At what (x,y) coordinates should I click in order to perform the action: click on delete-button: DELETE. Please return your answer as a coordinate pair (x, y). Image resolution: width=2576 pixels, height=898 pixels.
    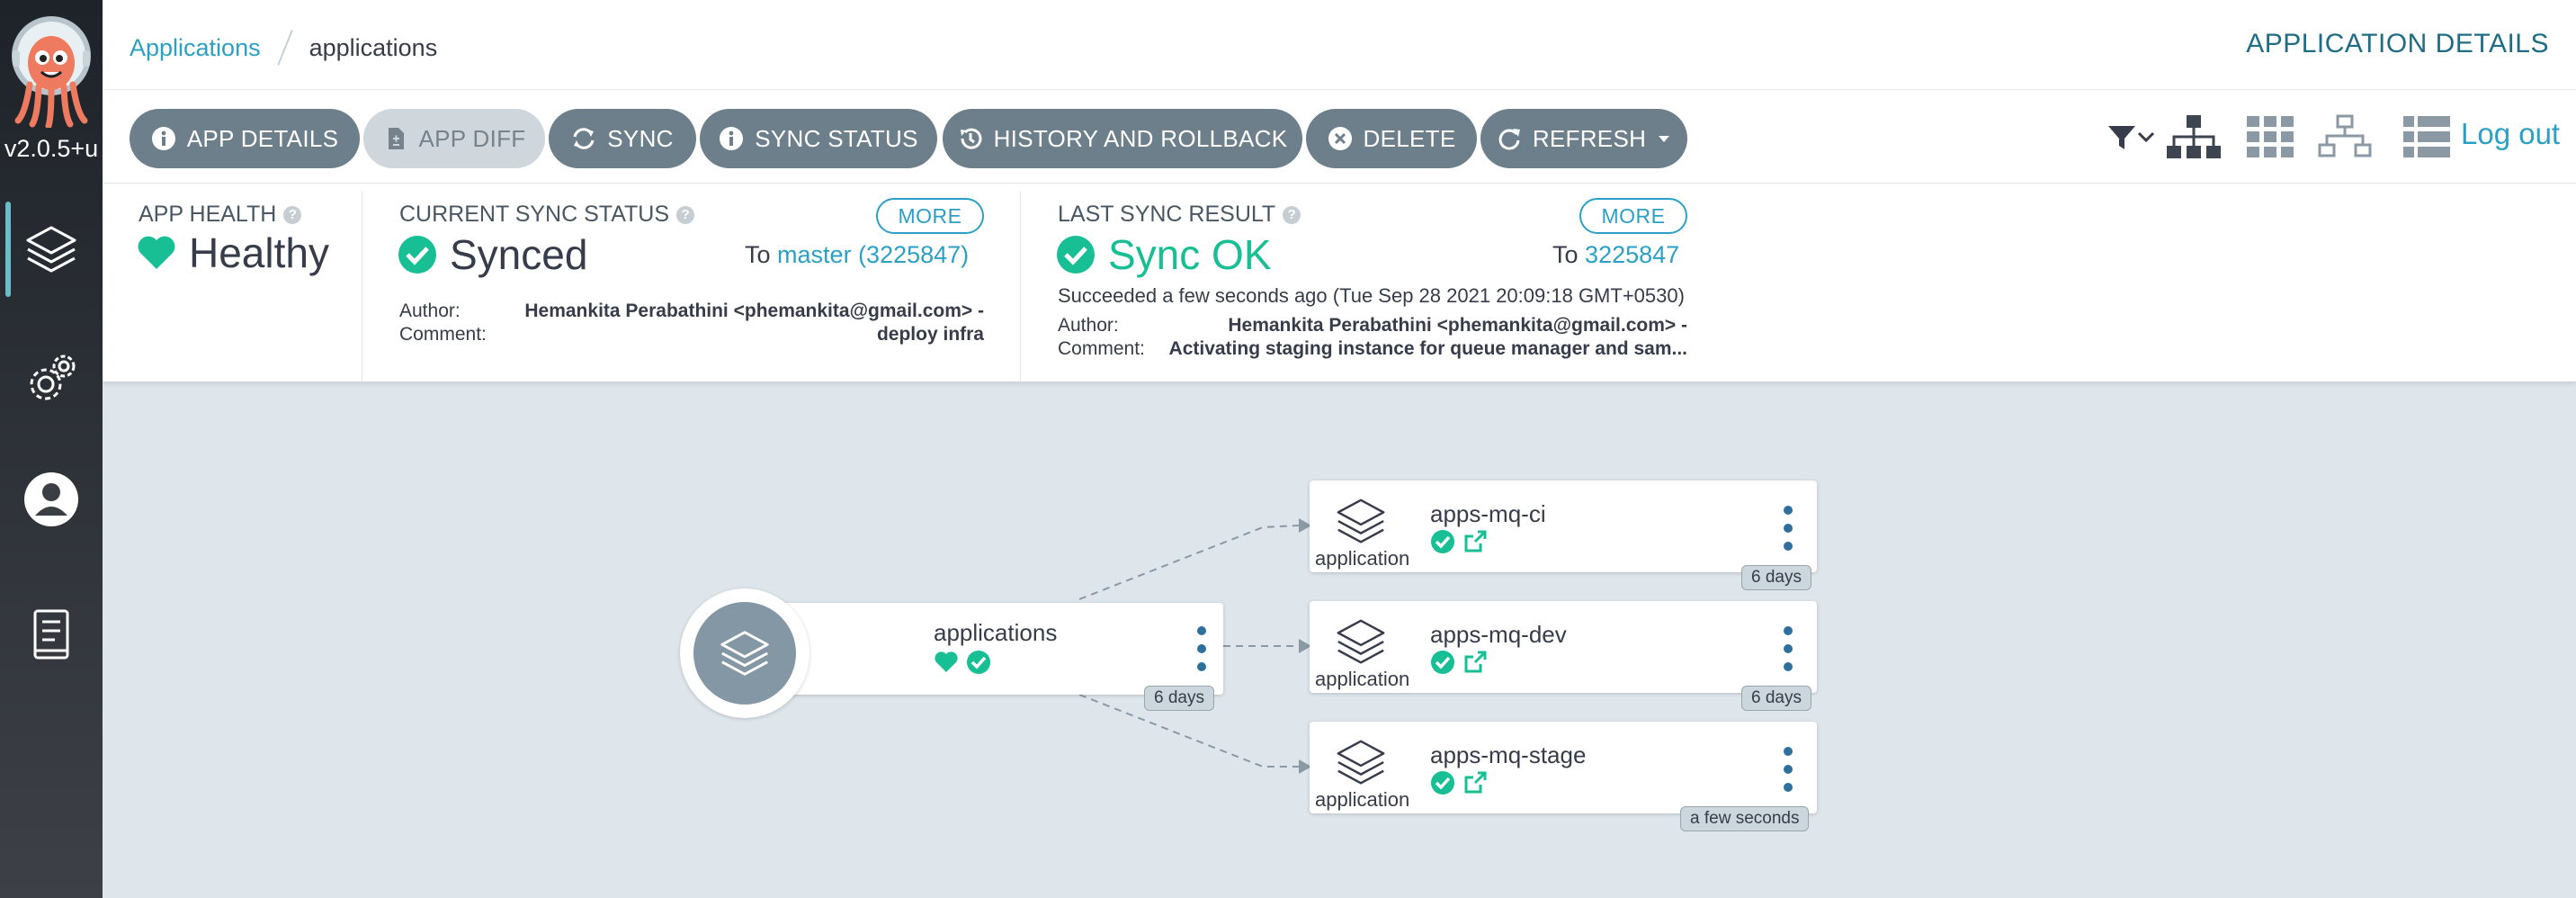
    Looking at the image, I should click on (1391, 138).